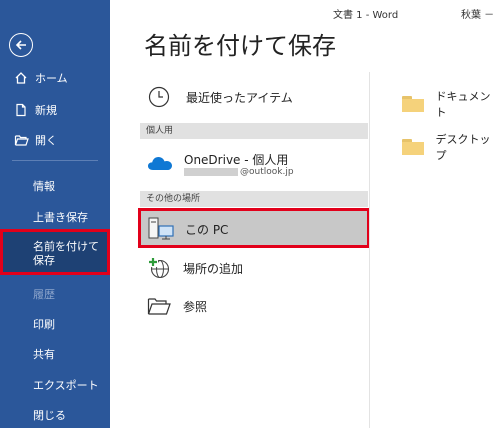 The image size is (500, 428). I want to click on nav-home: ホーム, so click(55, 78).